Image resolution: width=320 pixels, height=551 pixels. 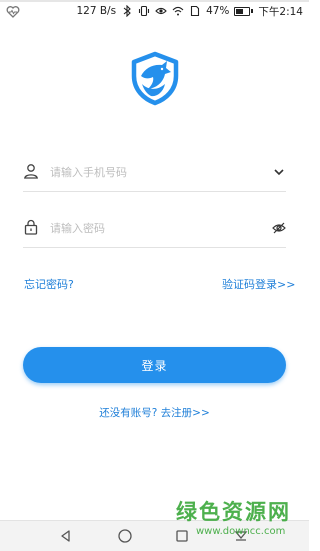 What do you see at coordinates (280, 11) in the screenshot?
I see `status-time: 下午2:14` at bounding box center [280, 11].